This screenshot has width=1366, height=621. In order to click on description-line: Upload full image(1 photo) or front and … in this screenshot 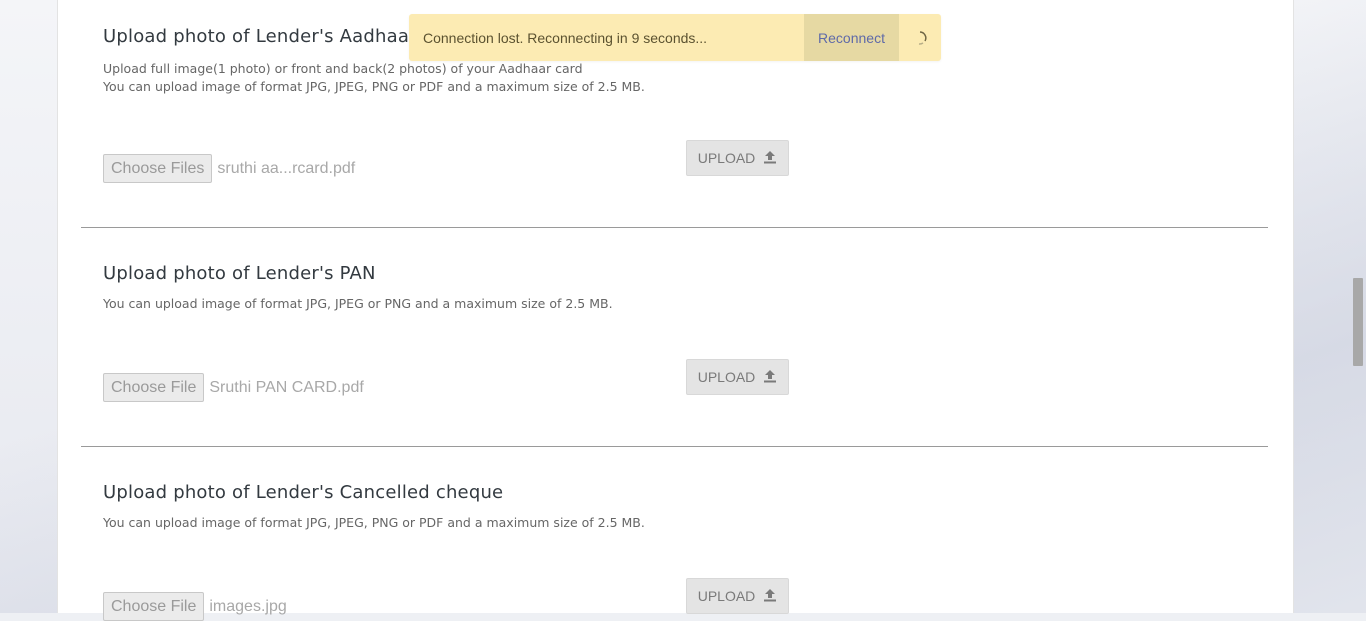, I will do `click(343, 68)`.